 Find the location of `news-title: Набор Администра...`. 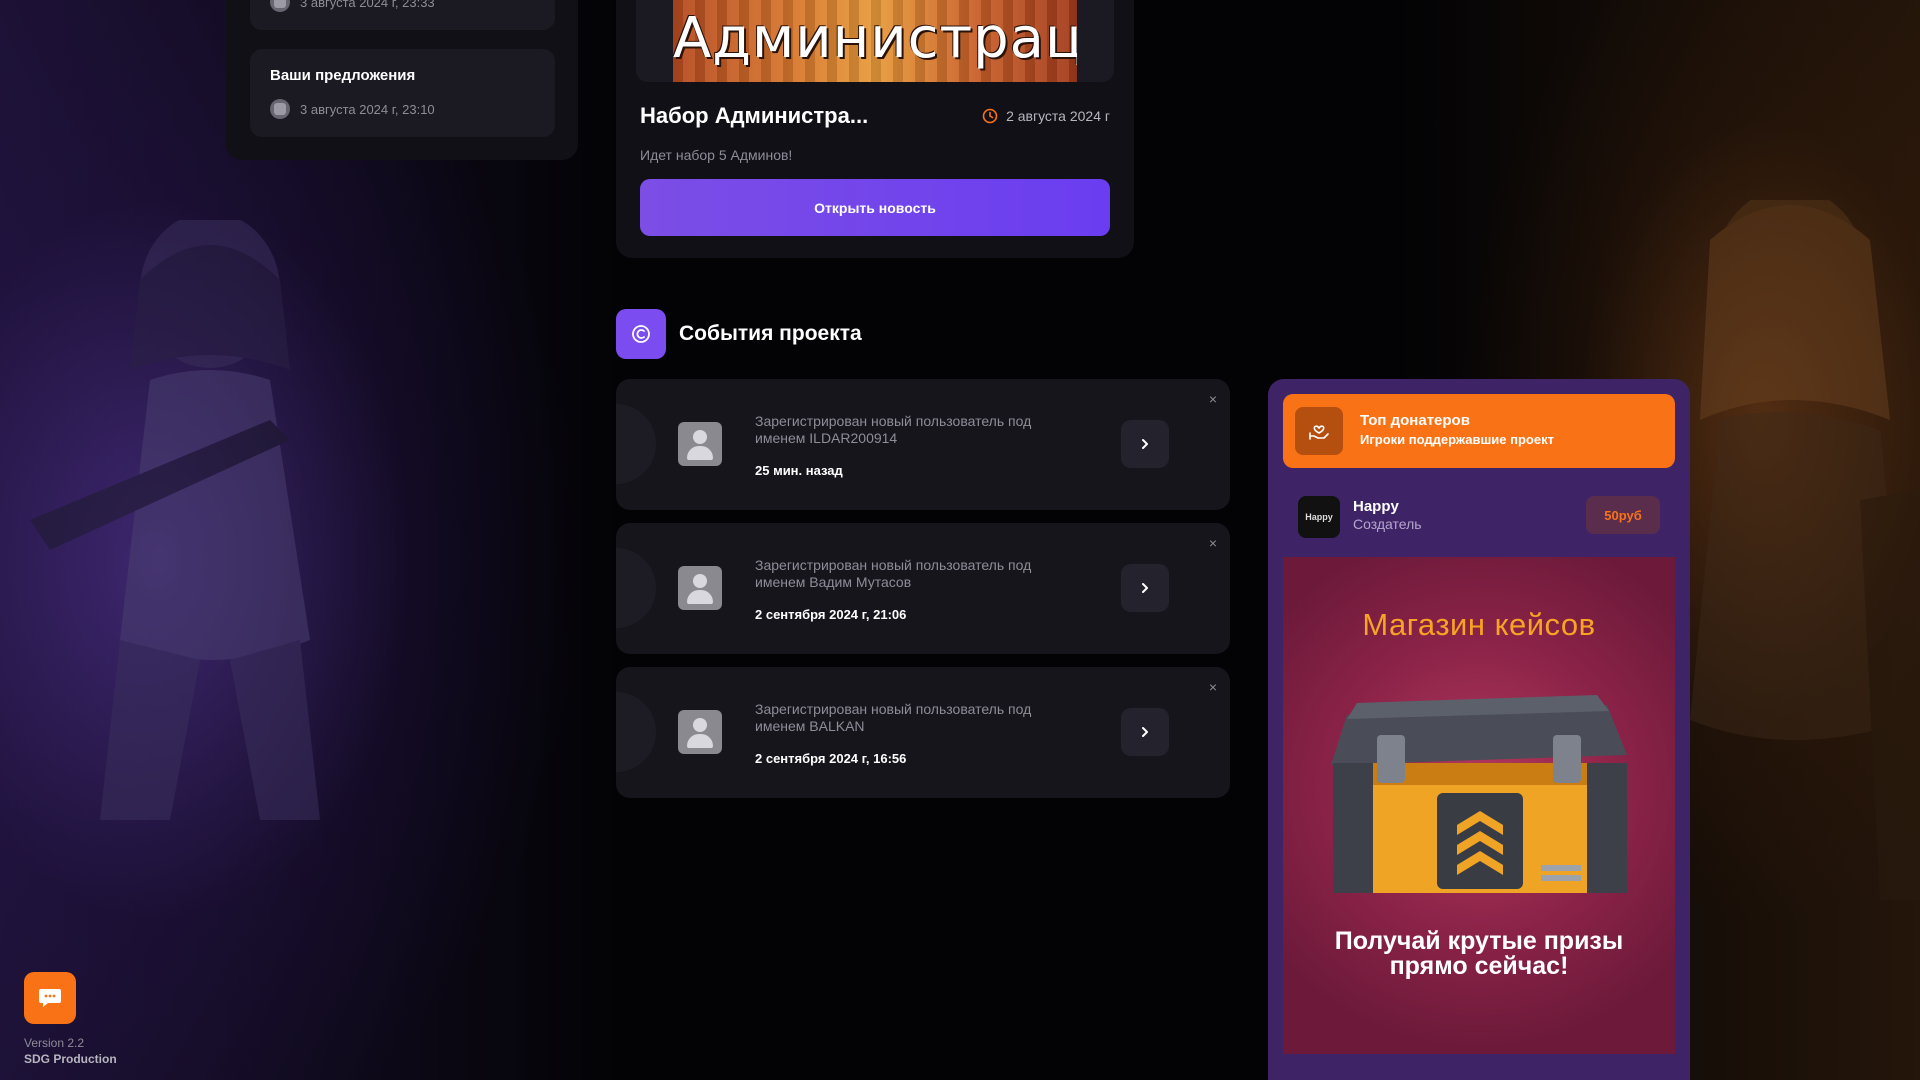

news-title: Набор Администра... is located at coordinates (754, 115).